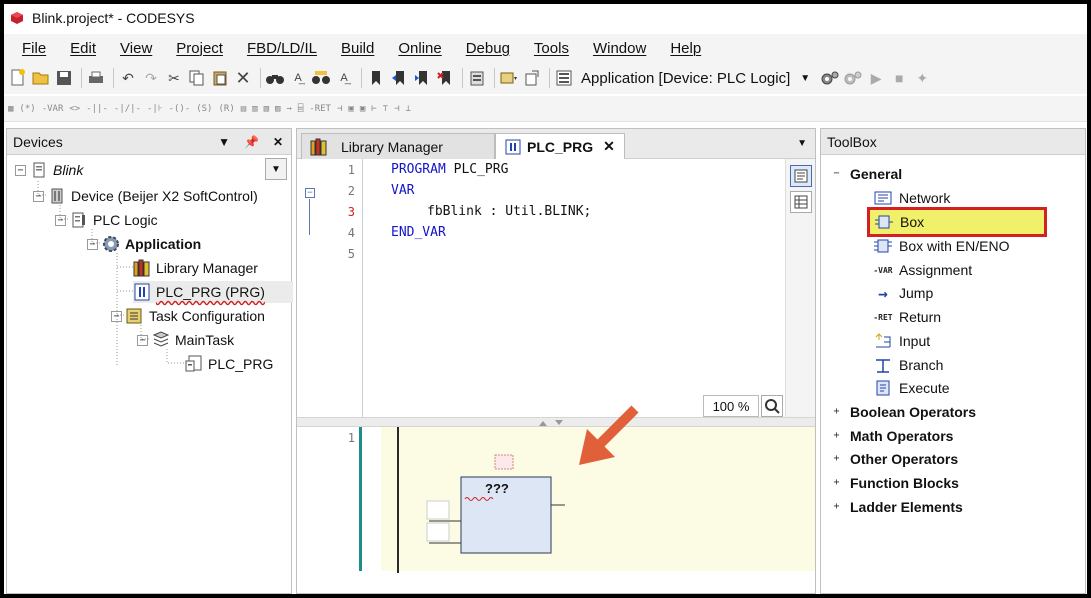 This screenshot has height=598, width=1091. Describe the element at coordinates (497, 488) in the screenshot. I see `box-type-placeholder: ???` at that location.